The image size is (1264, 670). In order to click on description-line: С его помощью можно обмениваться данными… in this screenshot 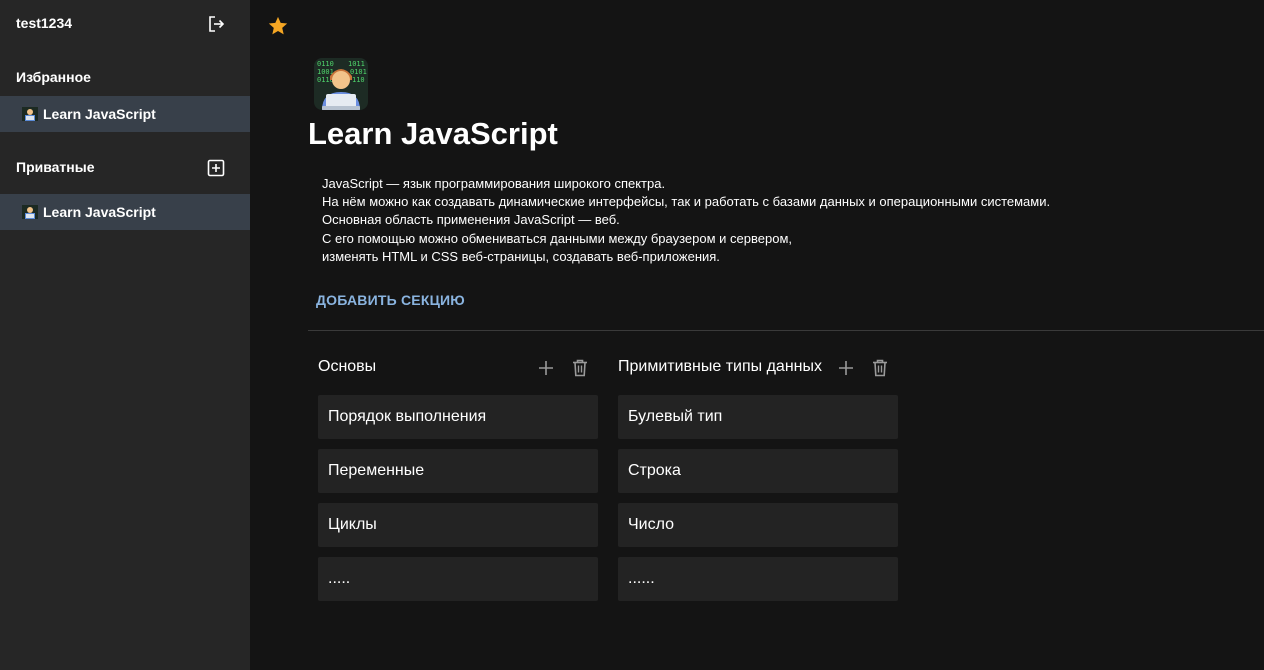, I will do `click(557, 238)`.